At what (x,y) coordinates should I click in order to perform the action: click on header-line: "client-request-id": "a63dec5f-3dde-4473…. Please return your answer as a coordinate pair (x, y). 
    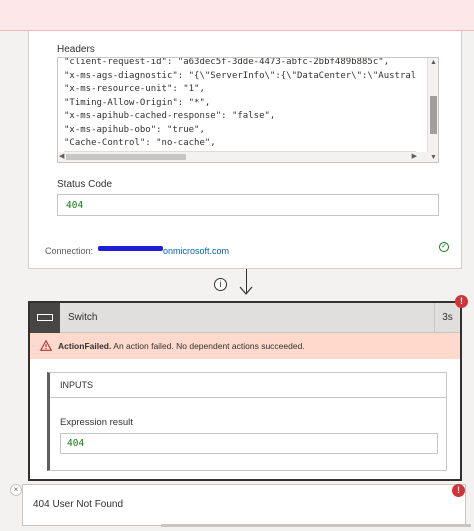
    Looking at the image, I should click on (227, 62).